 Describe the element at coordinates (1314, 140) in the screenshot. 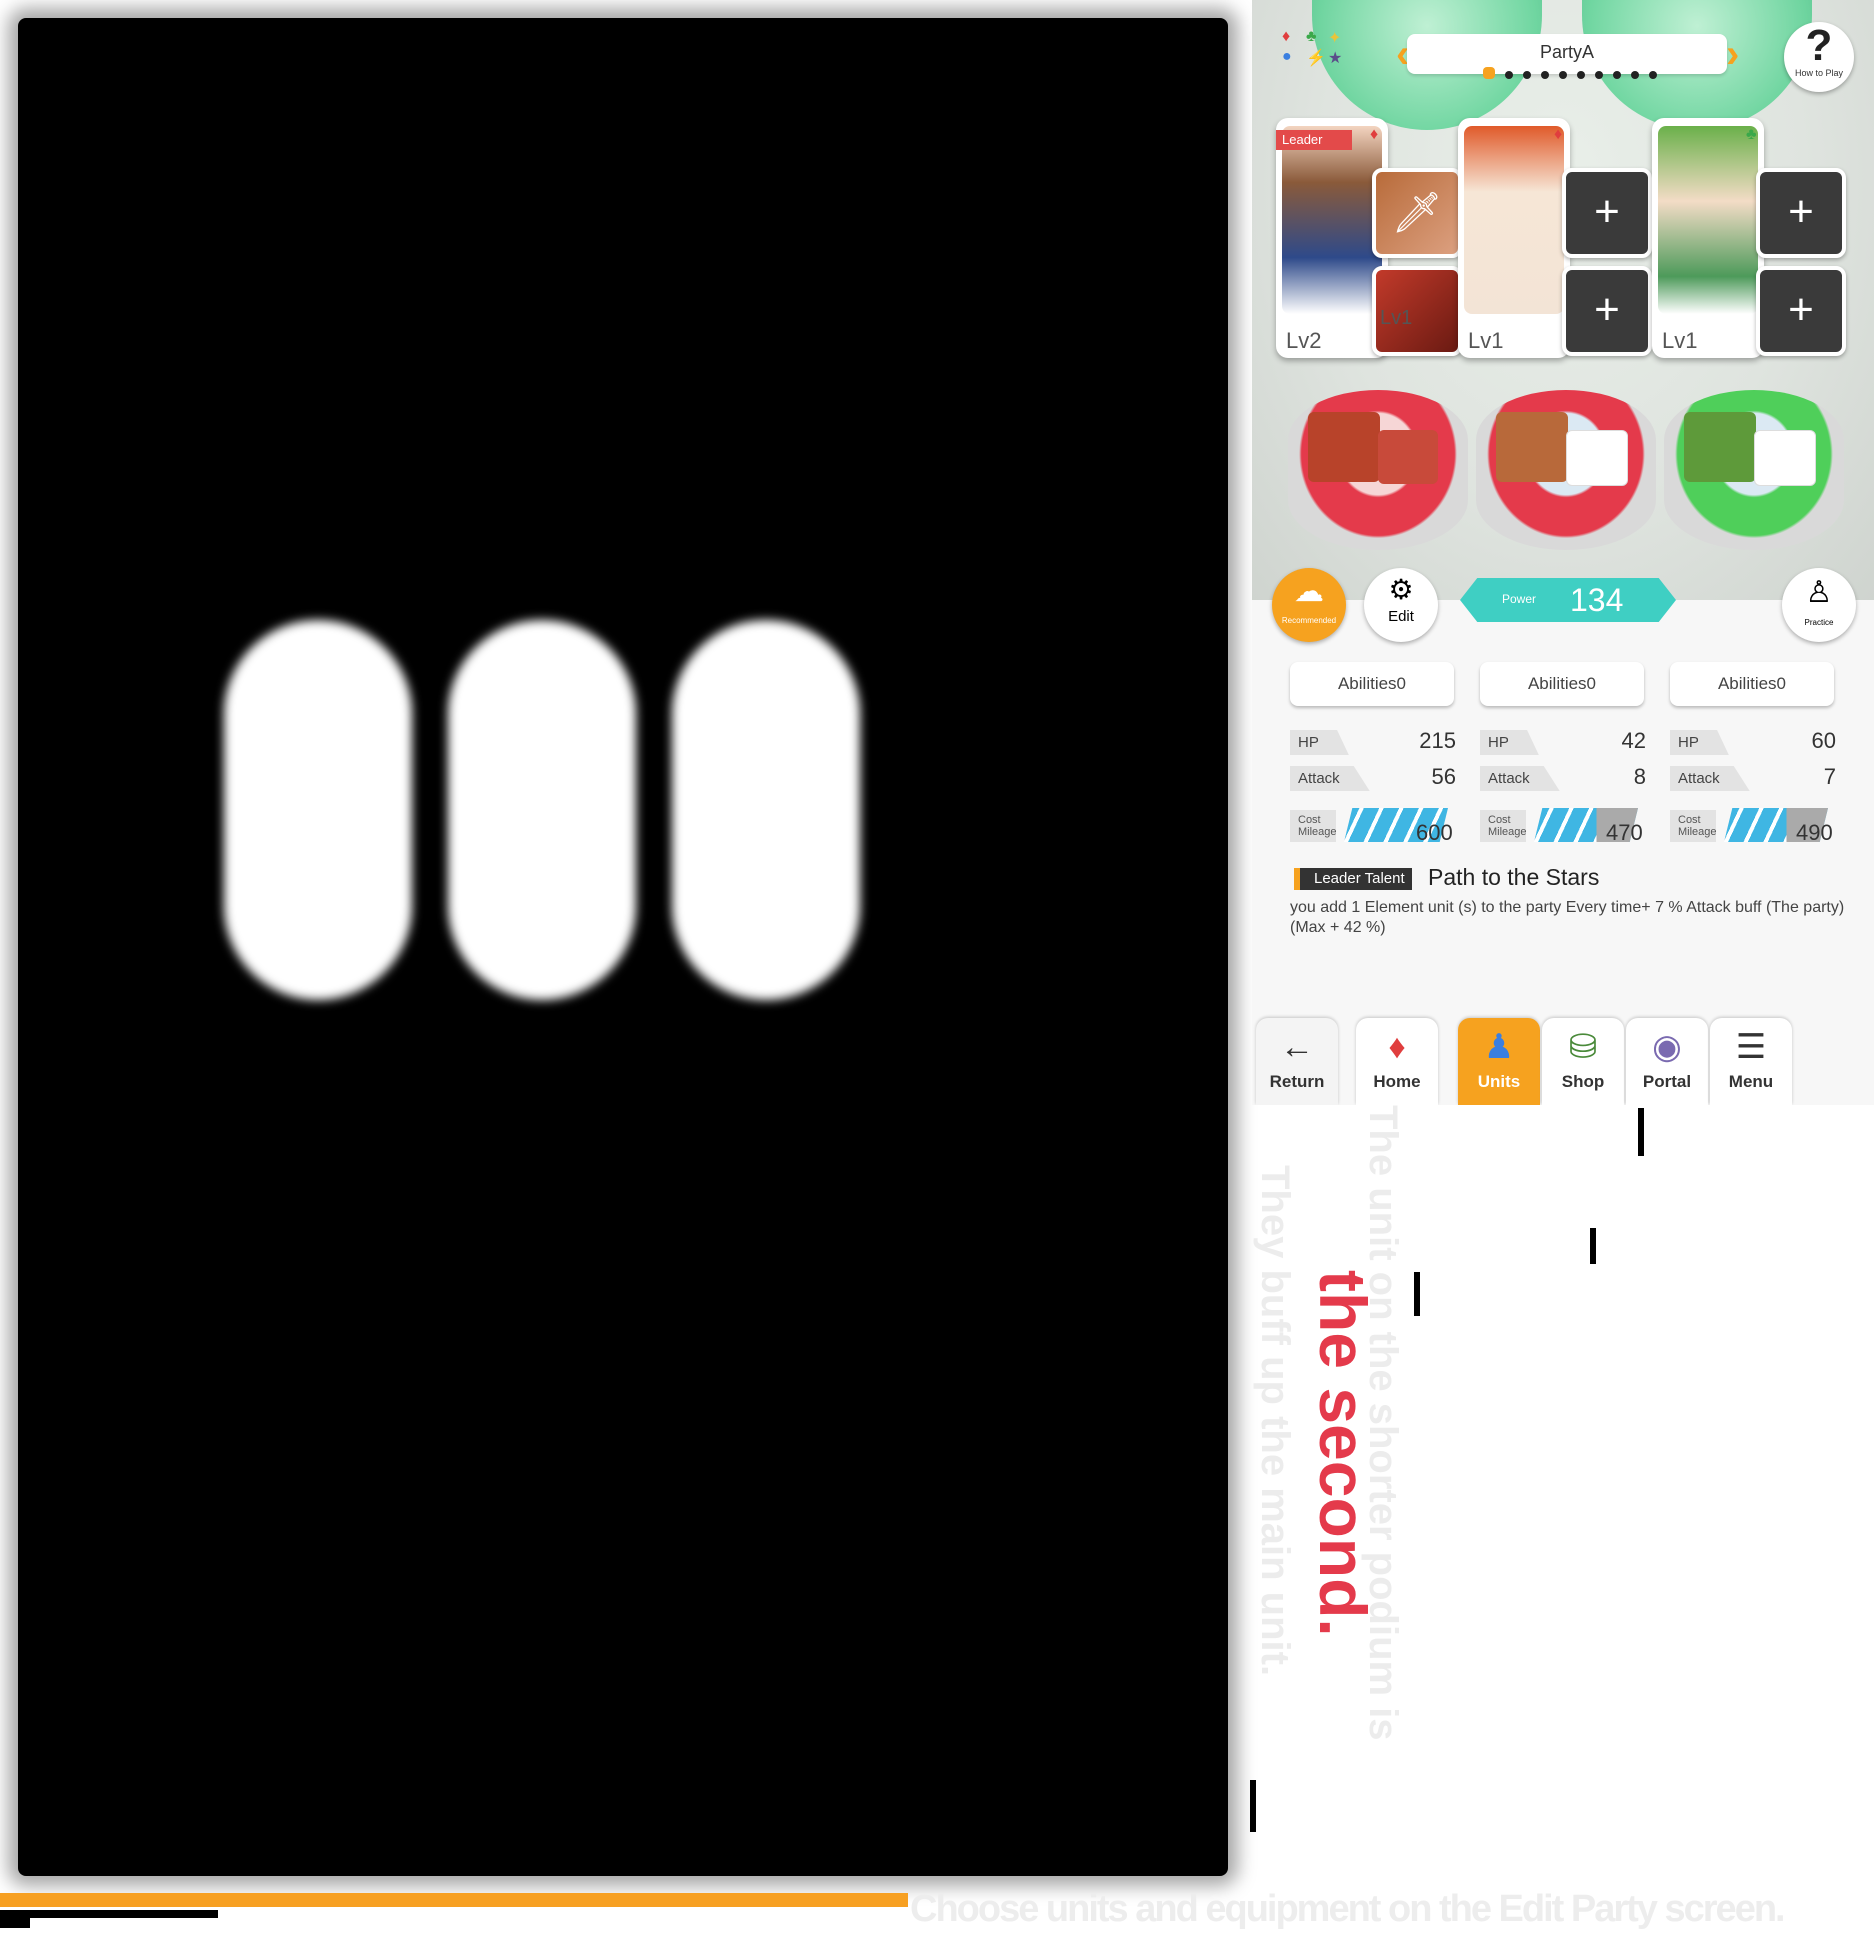

I see `leader-badge: Leader` at that location.